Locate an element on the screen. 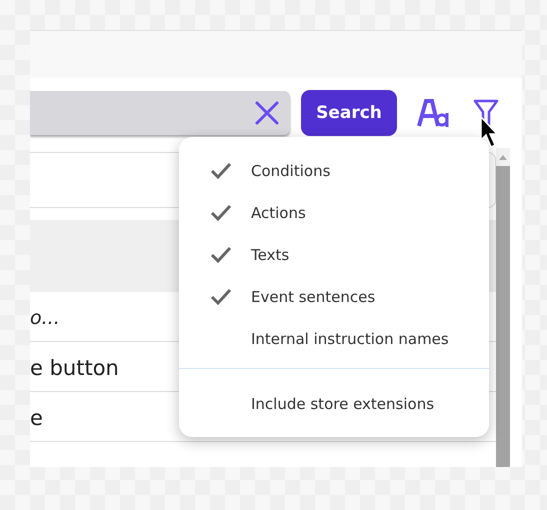  menu-item: Actions is located at coordinates (334, 213).